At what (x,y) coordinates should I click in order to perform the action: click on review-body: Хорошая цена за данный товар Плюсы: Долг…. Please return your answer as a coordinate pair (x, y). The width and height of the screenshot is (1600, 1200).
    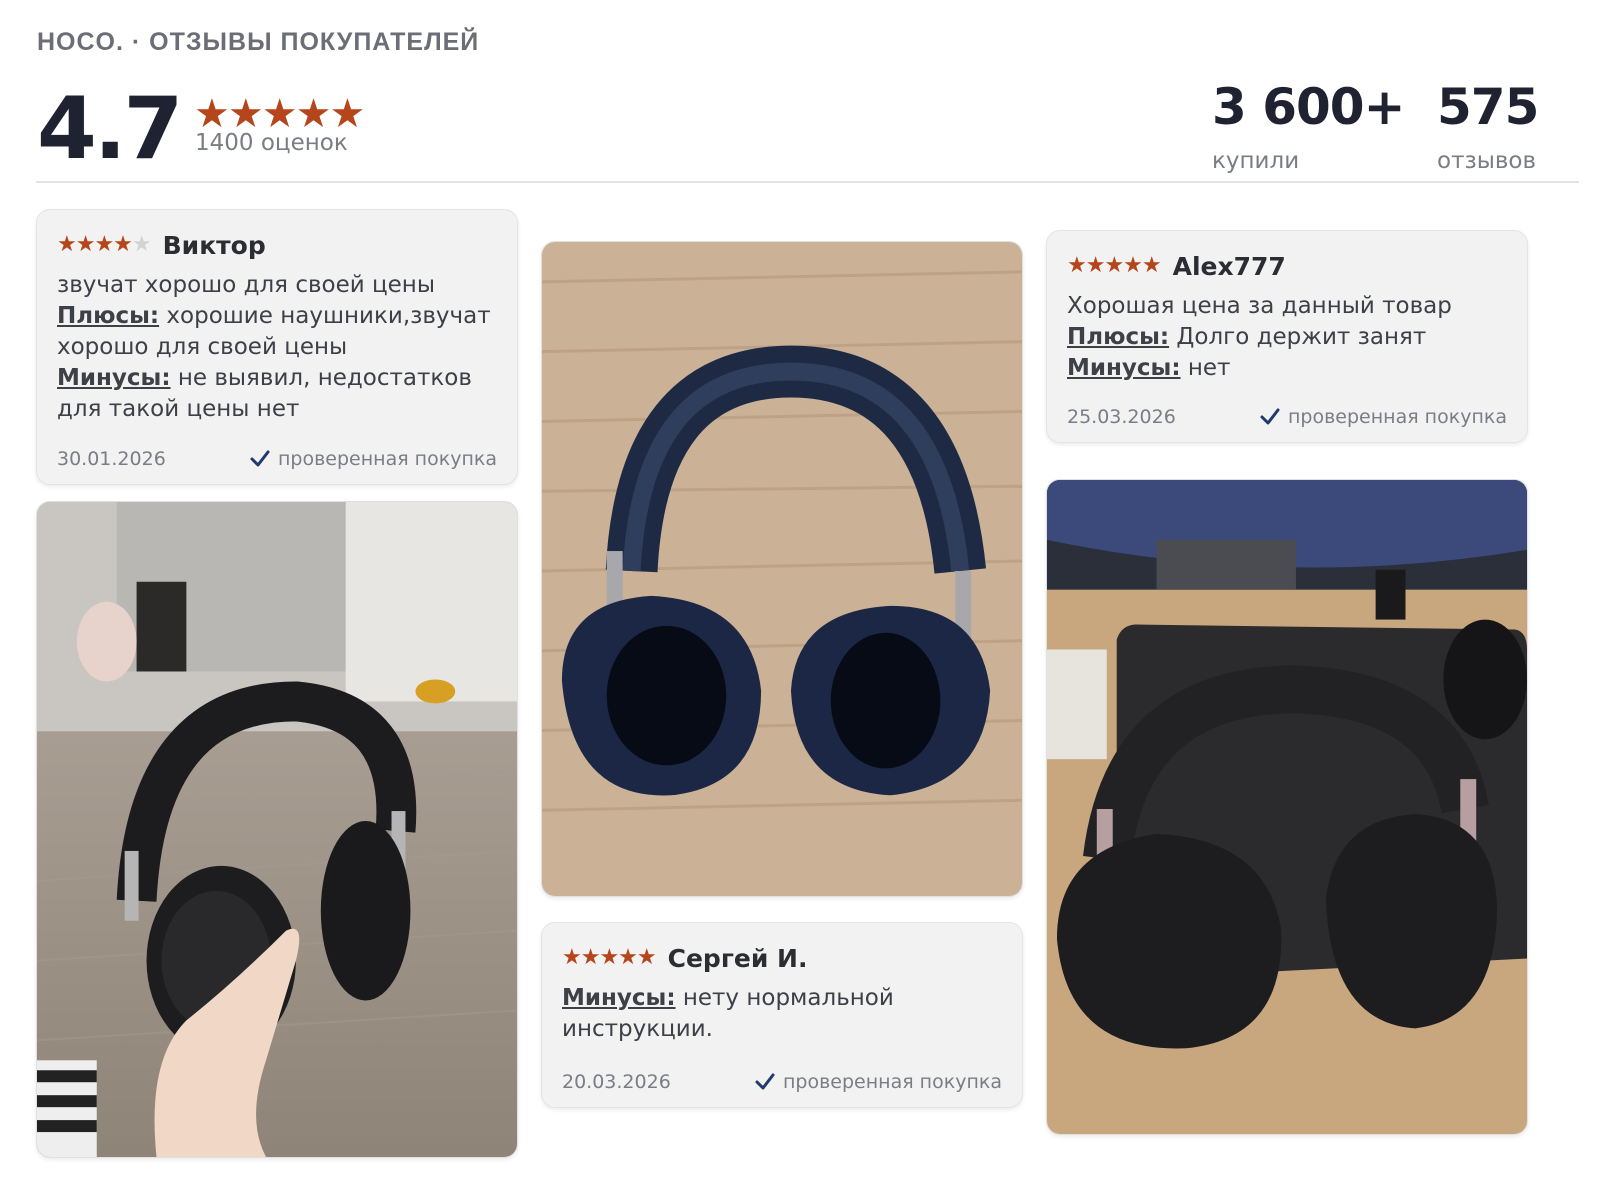
    Looking at the image, I should click on (1287, 337).